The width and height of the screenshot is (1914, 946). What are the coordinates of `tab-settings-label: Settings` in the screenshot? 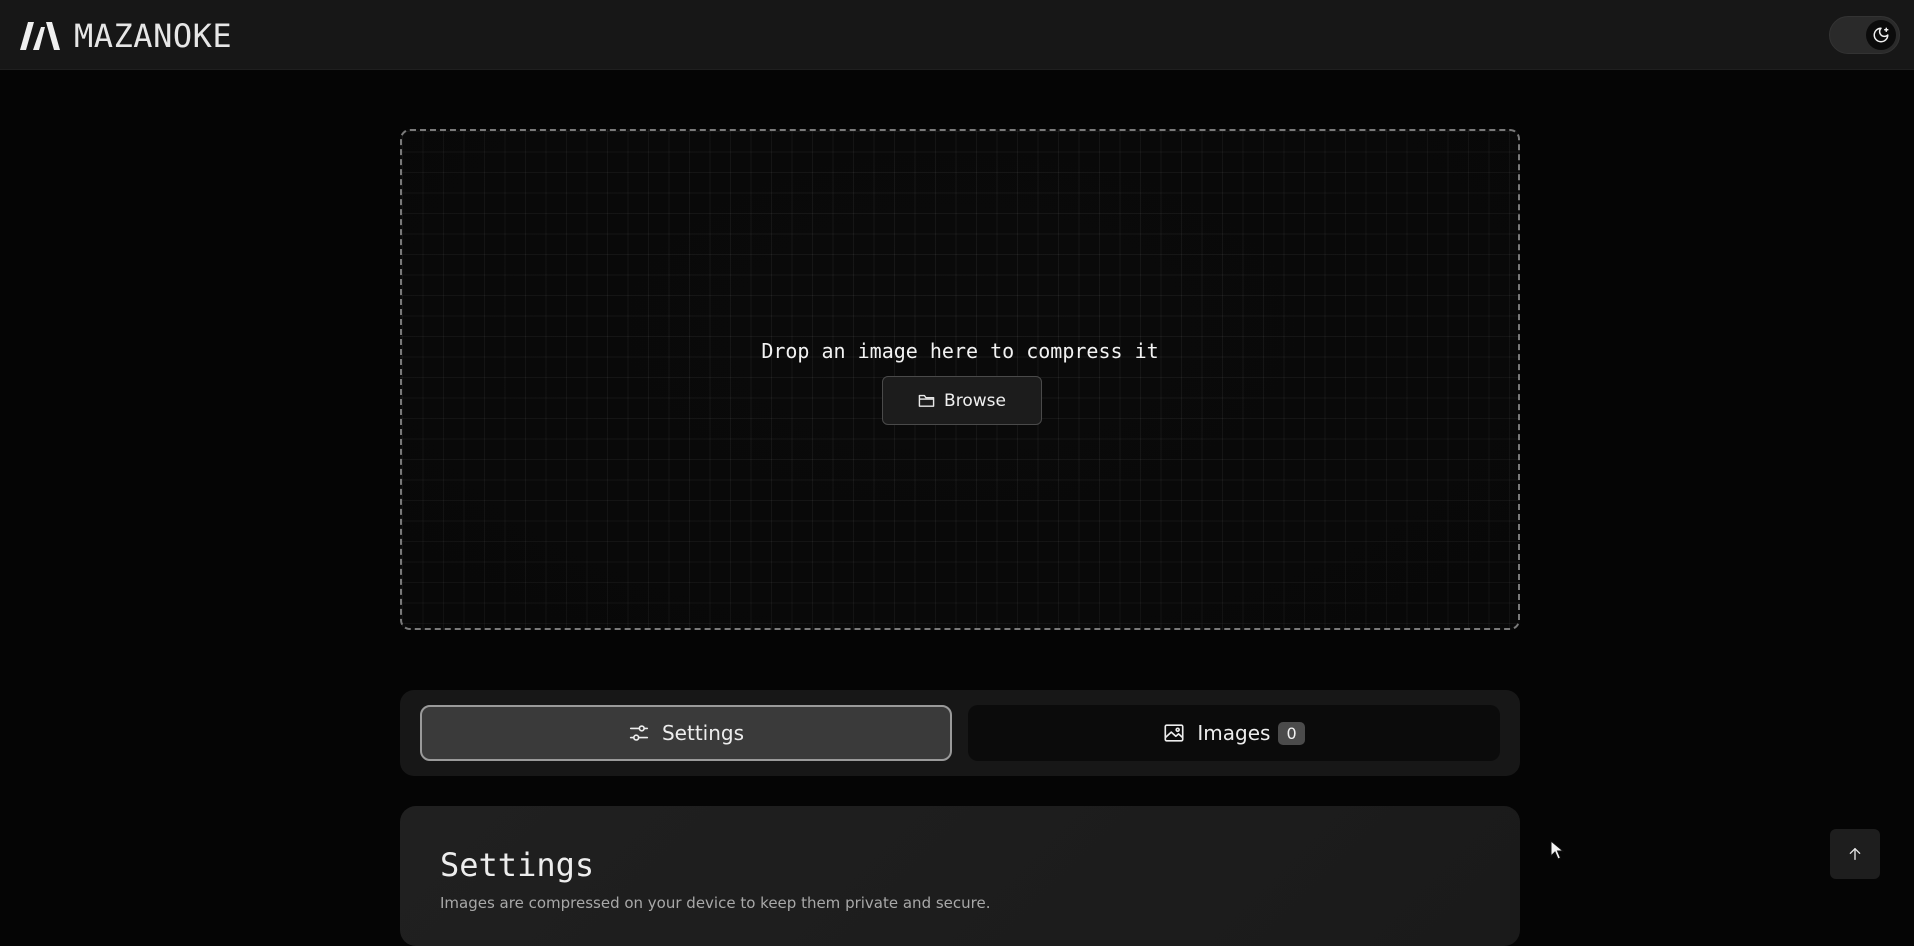 It's located at (703, 733).